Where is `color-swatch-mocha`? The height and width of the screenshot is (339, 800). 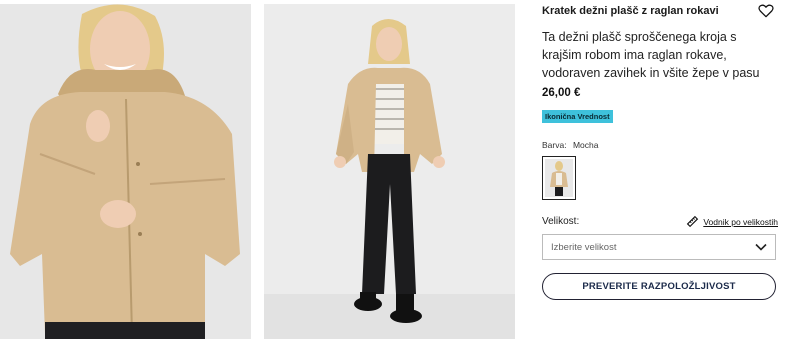
color-swatch-mocha is located at coordinates (559, 178).